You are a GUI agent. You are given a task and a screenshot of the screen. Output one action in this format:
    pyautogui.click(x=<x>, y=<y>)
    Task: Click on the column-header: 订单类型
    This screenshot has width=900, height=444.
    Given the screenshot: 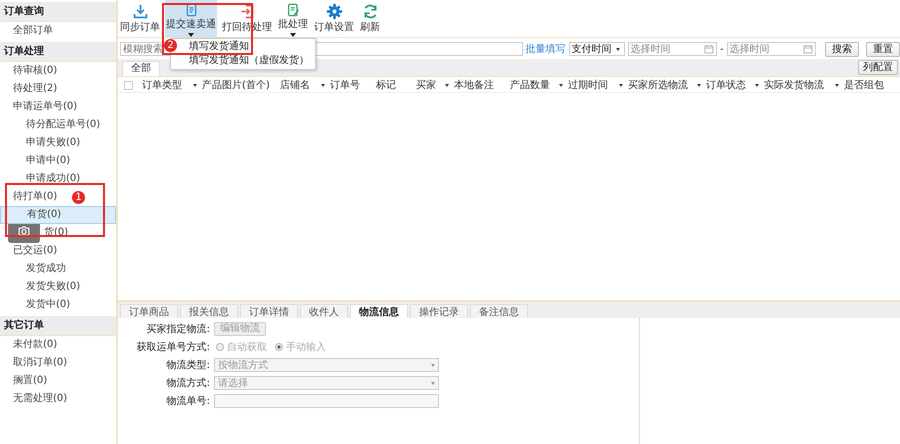 What is the action you would take?
    pyautogui.click(x=162, y=85)
    